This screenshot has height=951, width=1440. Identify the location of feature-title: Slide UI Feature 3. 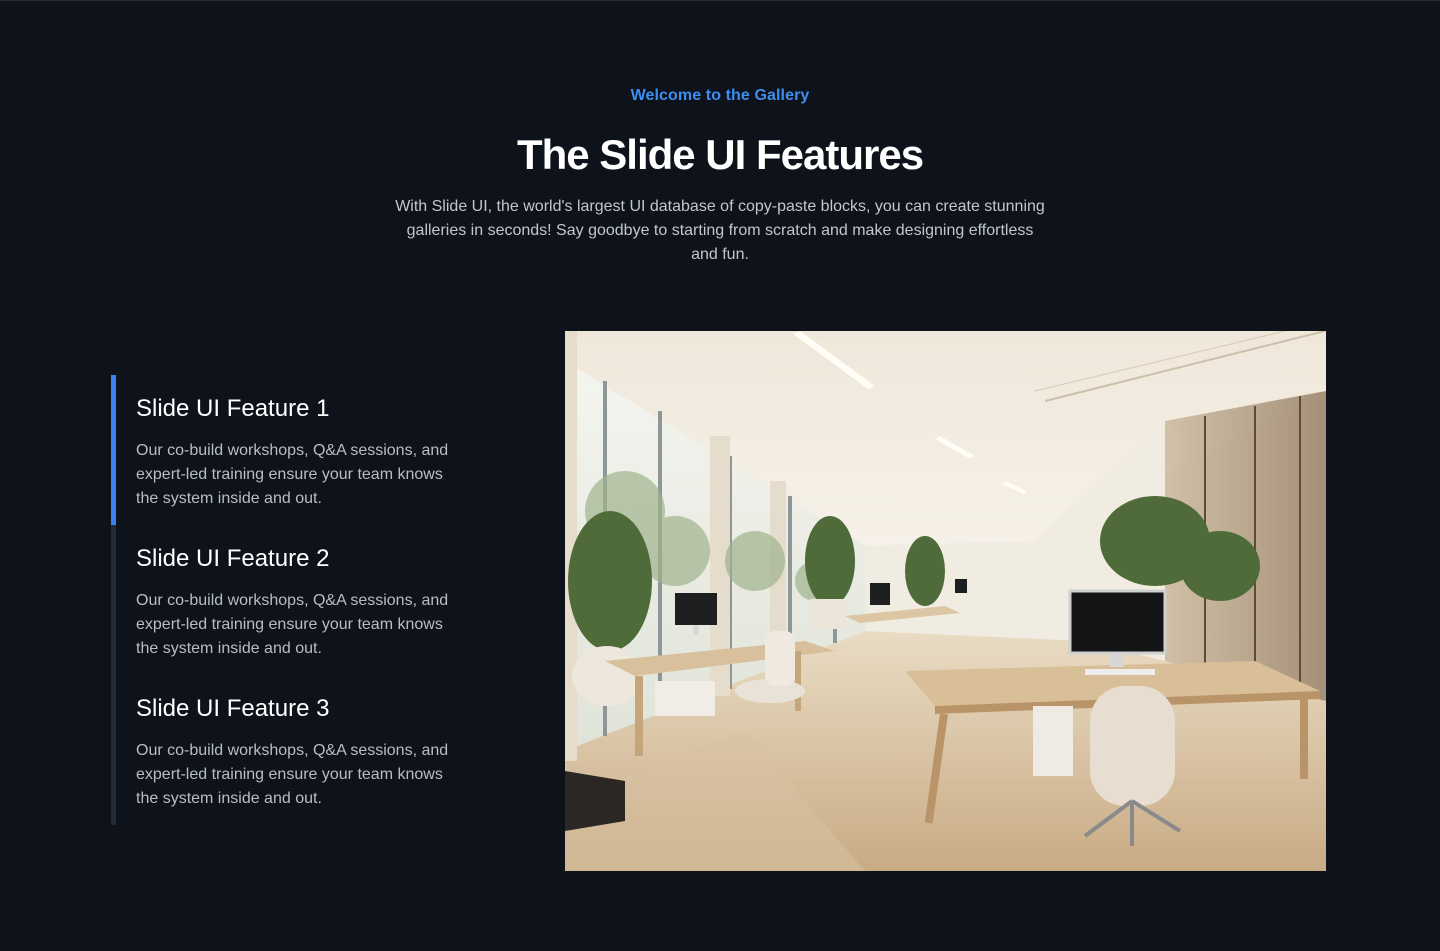
(233, 708).